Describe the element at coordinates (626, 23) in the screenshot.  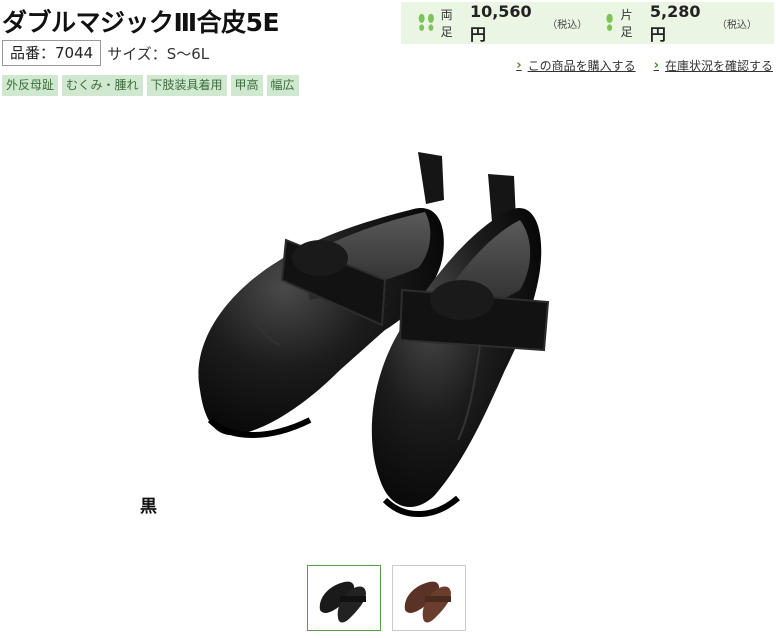
I see `price-single-label: 片足` at that location.